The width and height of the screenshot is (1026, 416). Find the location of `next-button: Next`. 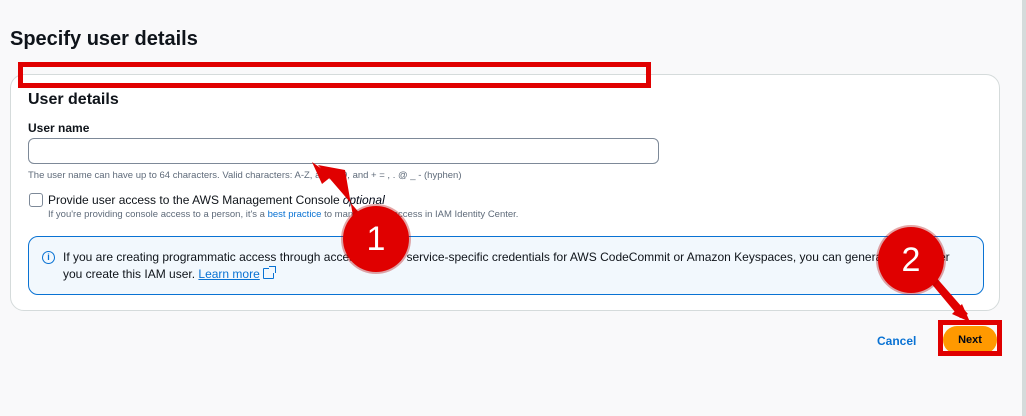

next-button: Next is located at coordinates (970, 340).